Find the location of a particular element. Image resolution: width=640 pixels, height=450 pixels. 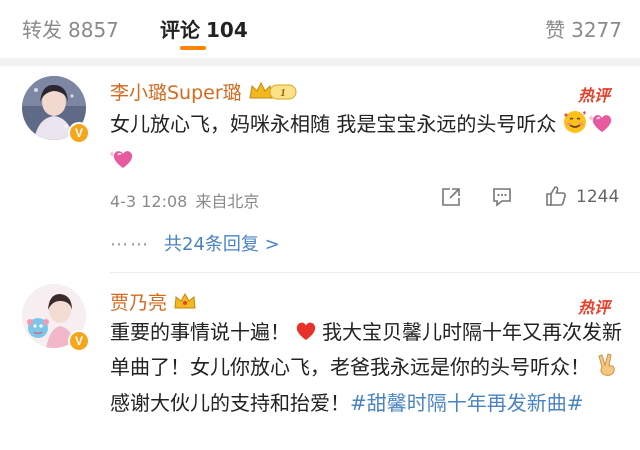

tab-like-count: 3277 is located at coordinates (596, 30).